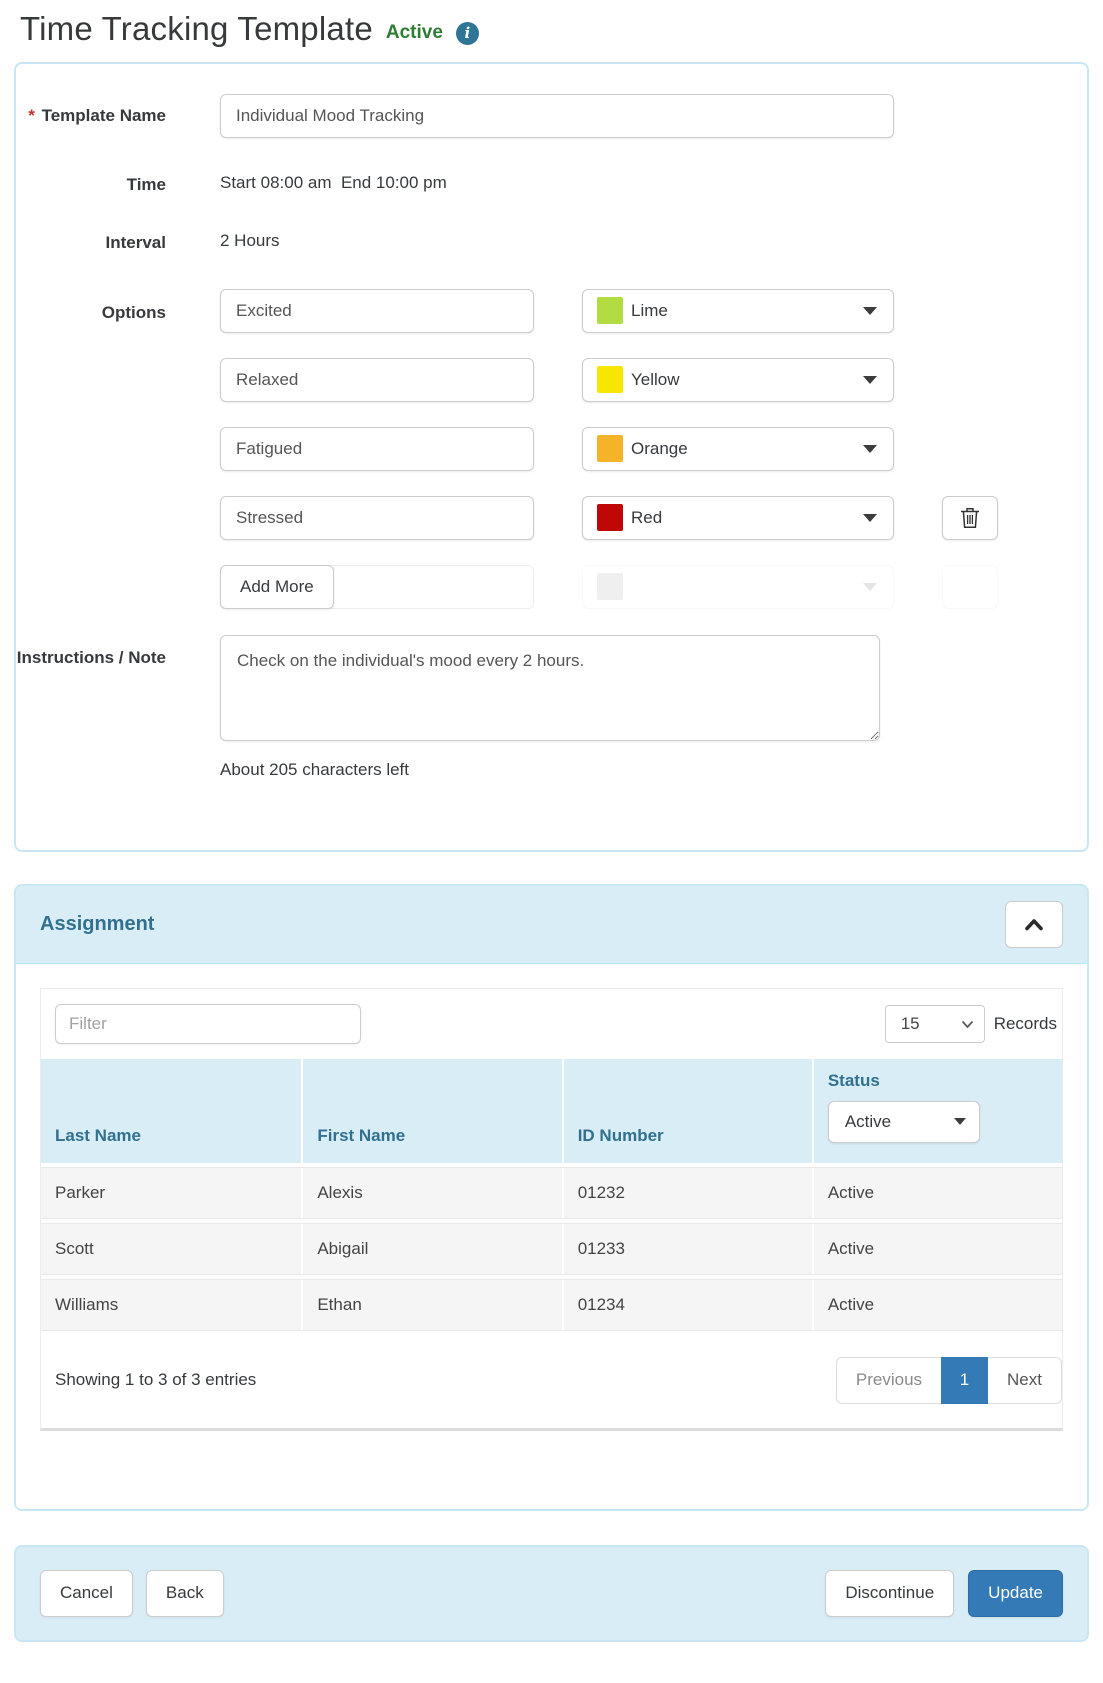 This screenshot has height=1683, width=1103. Describe the element at coordinates (738, 379) in the screenshot. I see `option-color-dropdown: Yellow` at that location.